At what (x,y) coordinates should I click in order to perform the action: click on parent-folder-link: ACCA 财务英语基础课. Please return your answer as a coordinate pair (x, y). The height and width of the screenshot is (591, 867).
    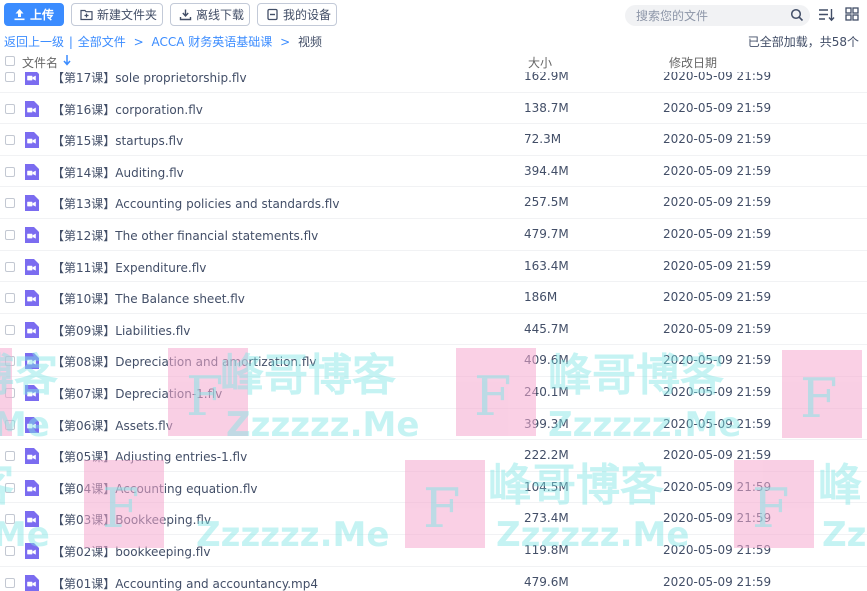
    Looking at the image, I should click on (211, 42).